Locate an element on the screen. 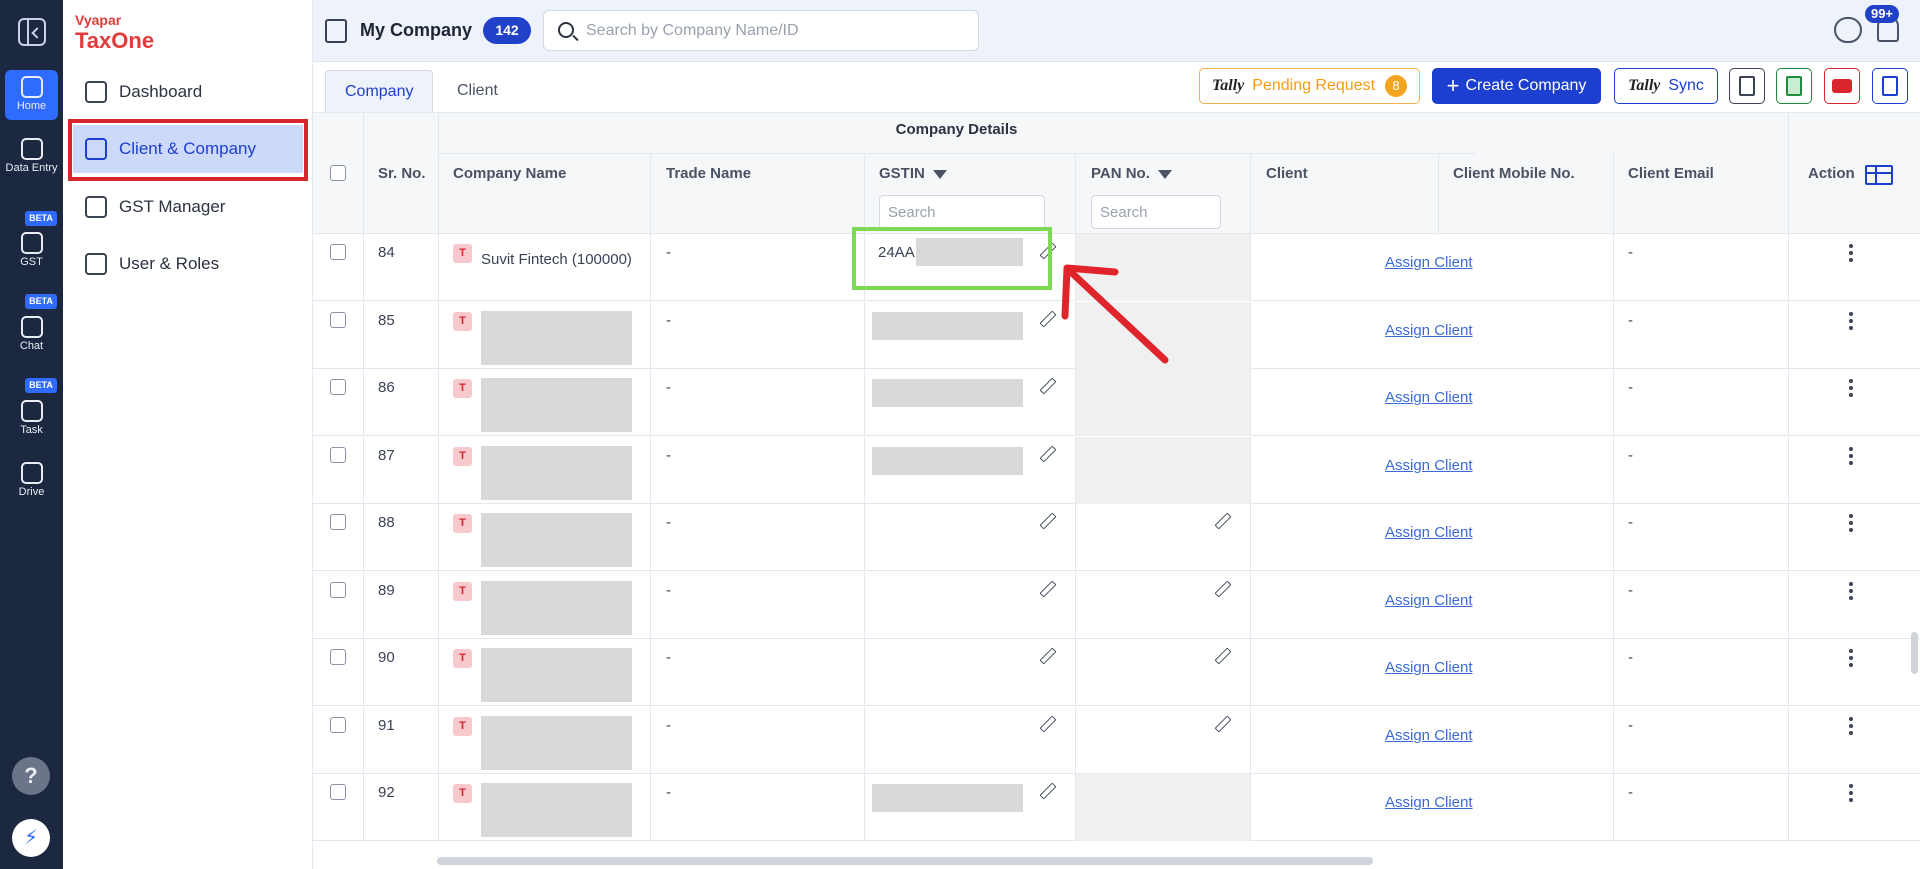 The height and width of the screenshot is (869, 1920). rail-item-data-entry: Data Entry is located at coordinates (31, 162).